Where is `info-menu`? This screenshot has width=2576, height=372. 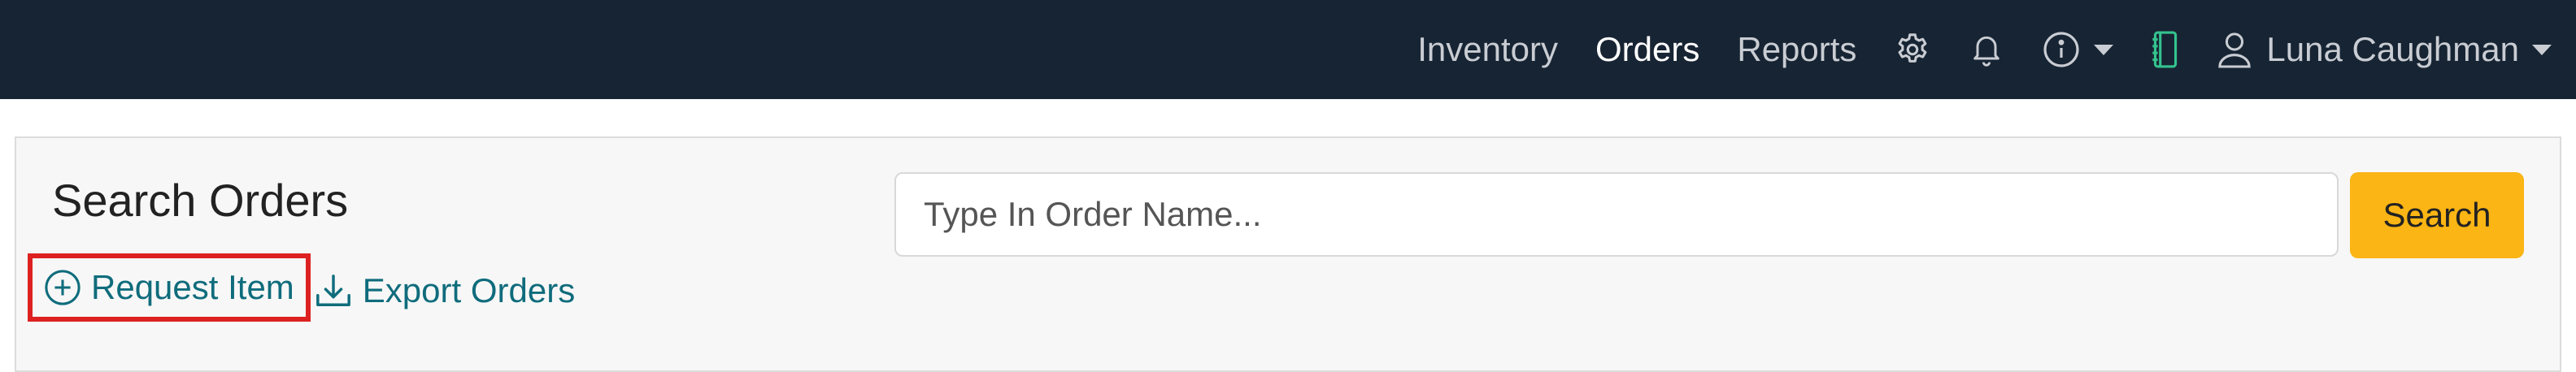
info-menu is located at coordinates (2078, 49).